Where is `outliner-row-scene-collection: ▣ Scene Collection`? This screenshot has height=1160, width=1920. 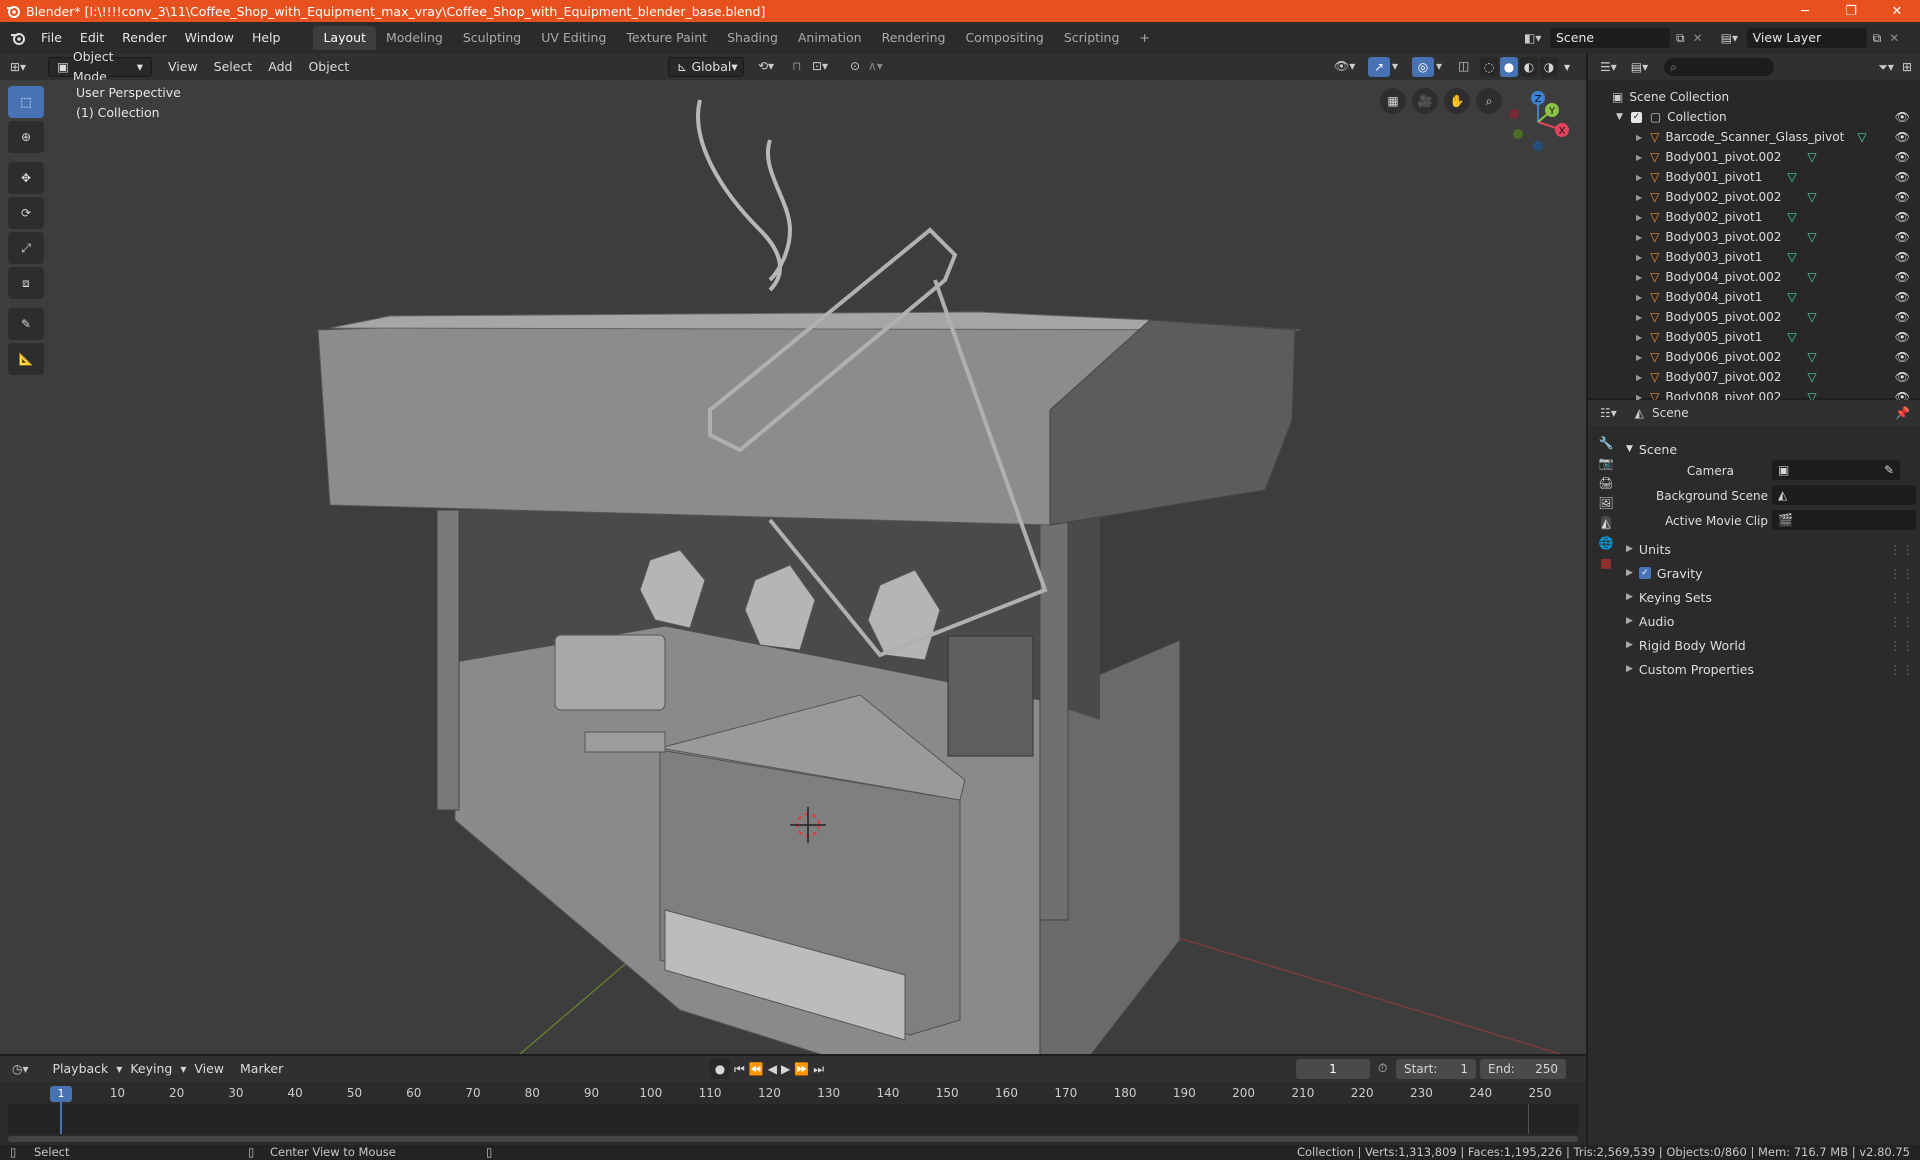
outliner-row-scene-collection: ▣ Scene Collection is located at coordinates (1754, 97).